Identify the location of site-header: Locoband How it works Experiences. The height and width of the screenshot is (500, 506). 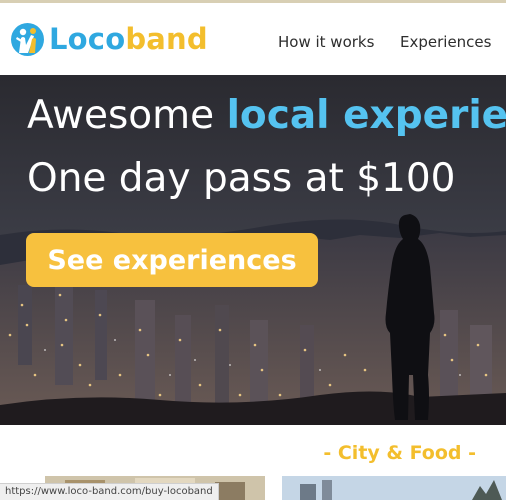
(253, 39).